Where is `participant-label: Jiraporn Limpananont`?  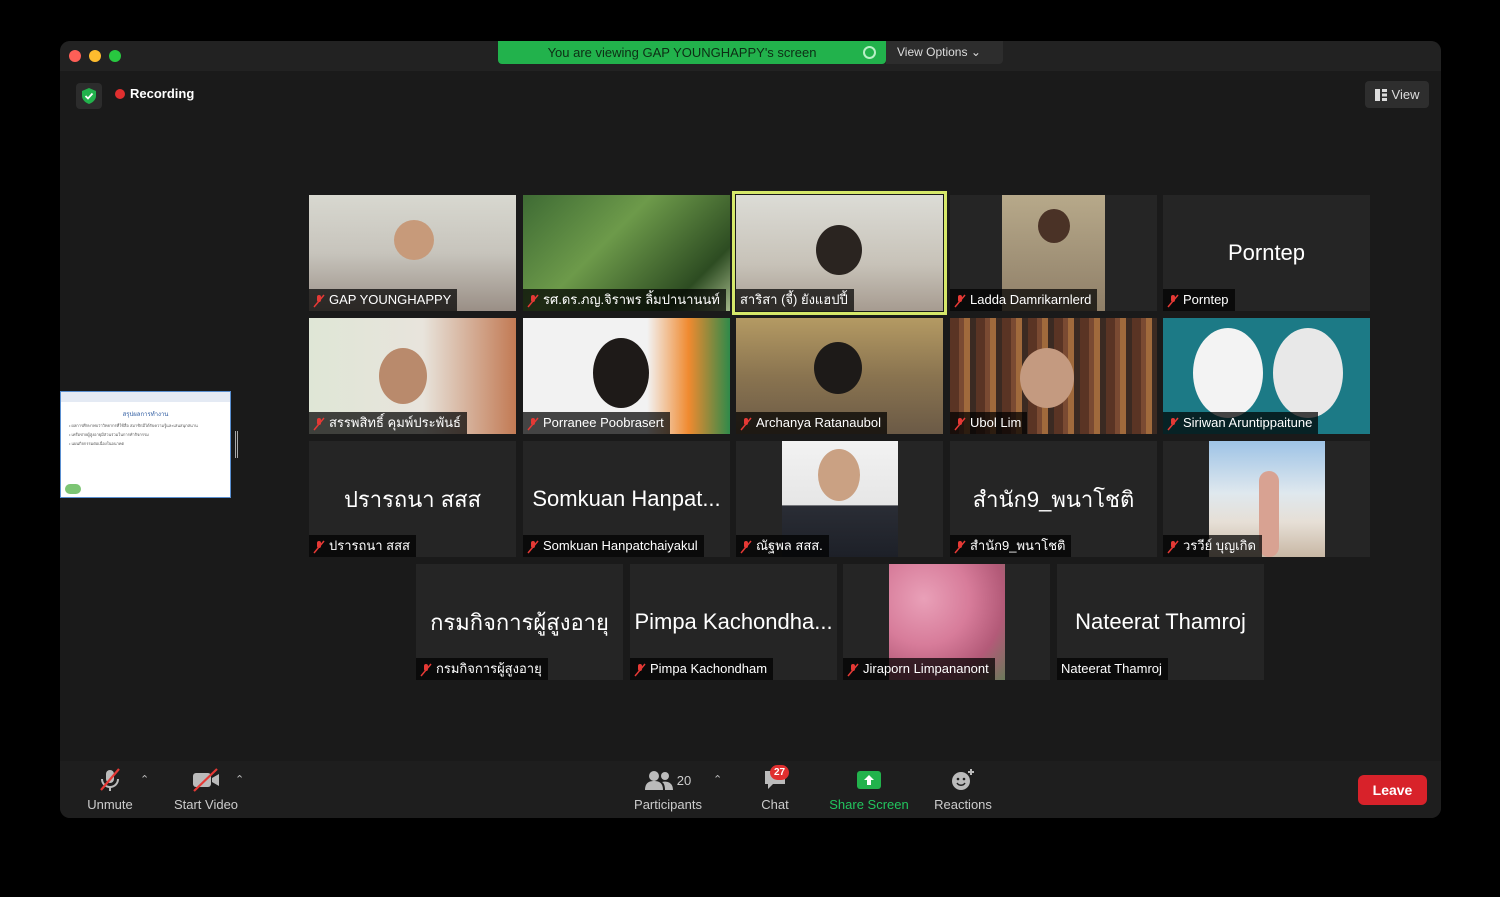 participant-label: Jiraporn Limpananont is located at coordinates (919, 669).